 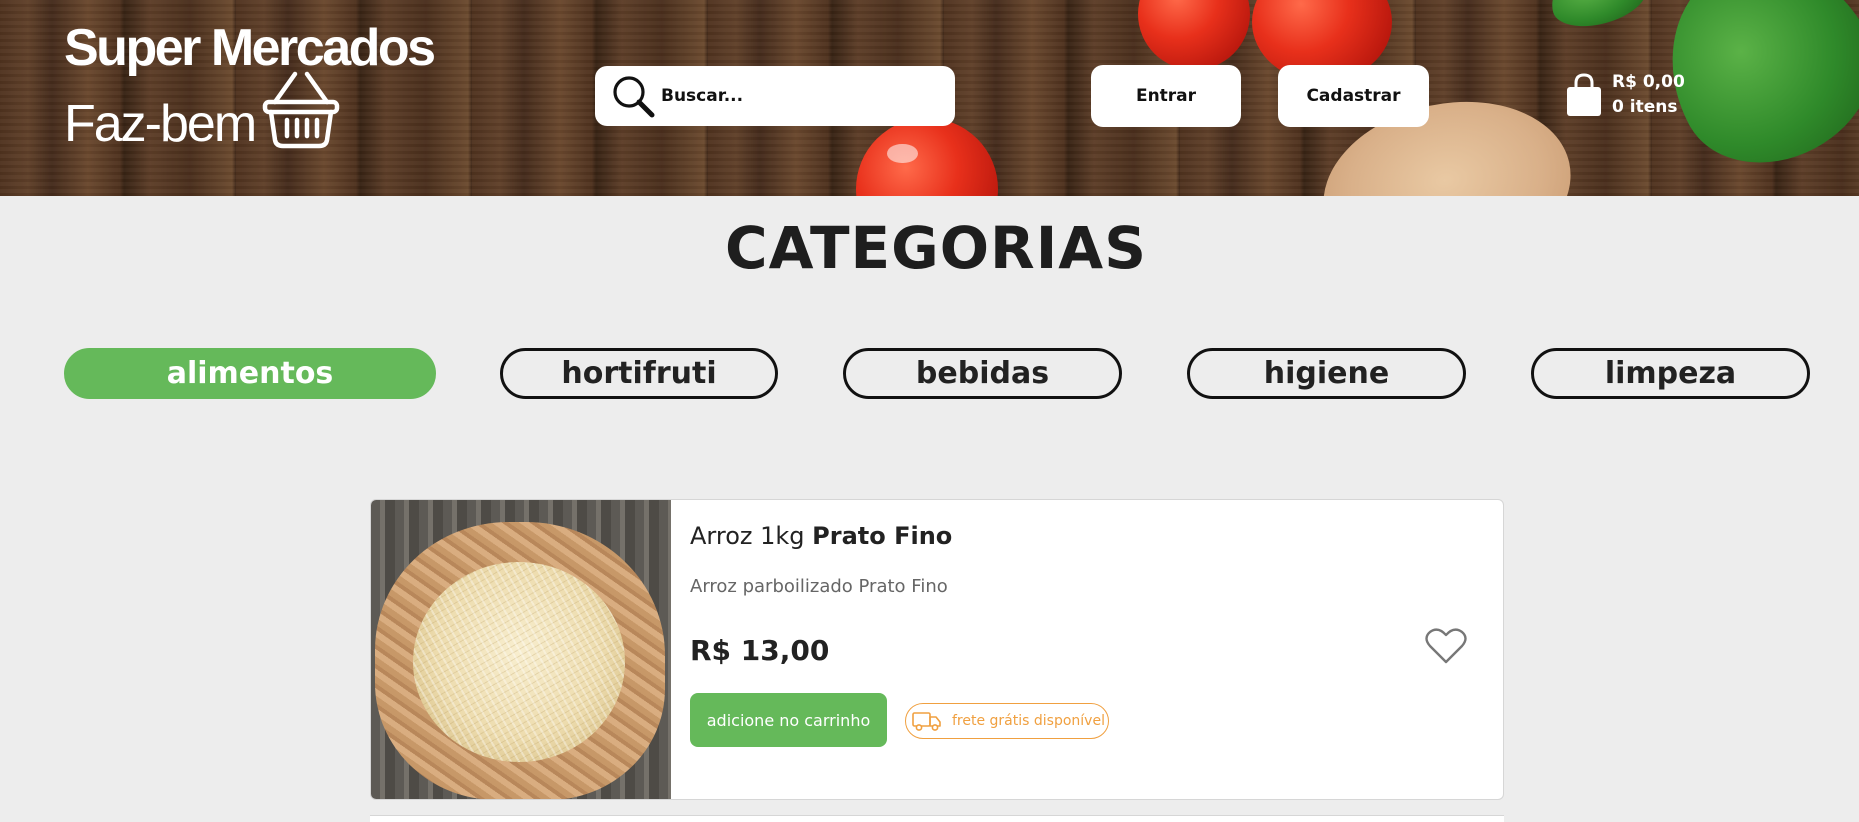 I want to click on free-shipping-badge: frete grátis disponível, so click(x=1007, y=721).